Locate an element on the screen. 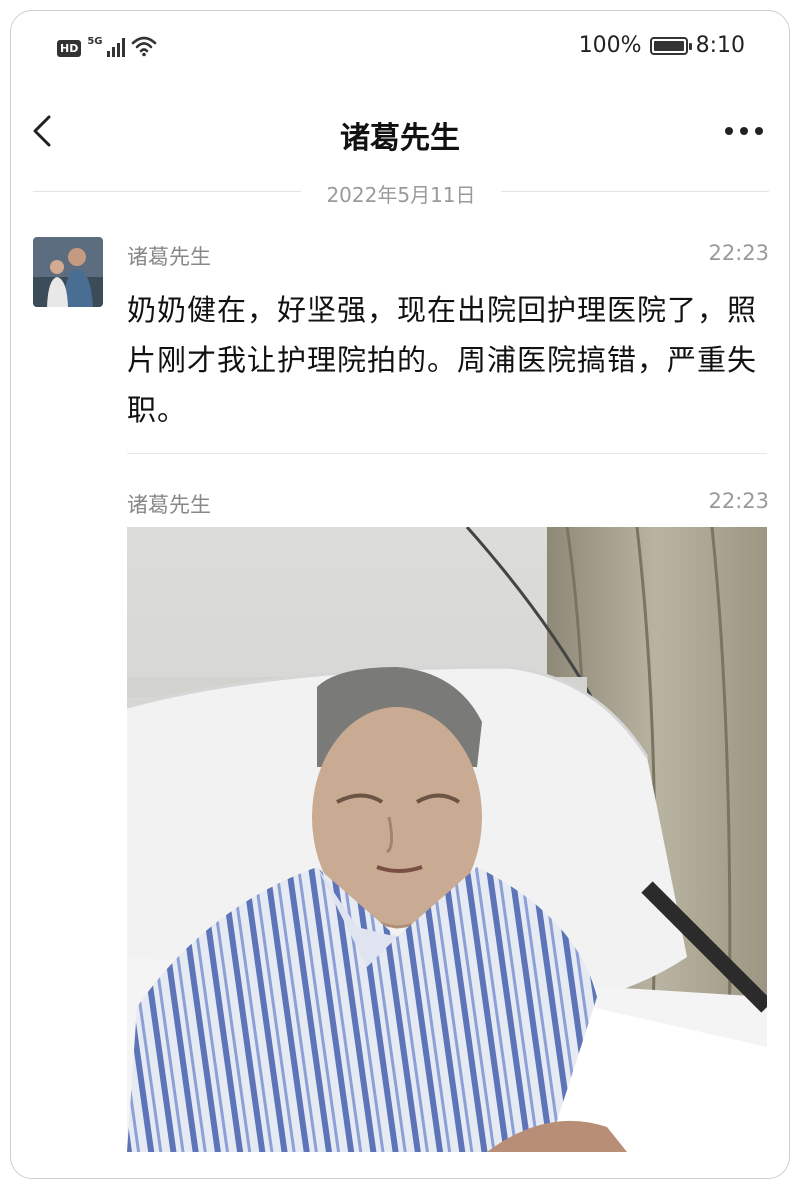 This screenshot has width=800, height=1189. avatar is located at coordinates (68, 272).